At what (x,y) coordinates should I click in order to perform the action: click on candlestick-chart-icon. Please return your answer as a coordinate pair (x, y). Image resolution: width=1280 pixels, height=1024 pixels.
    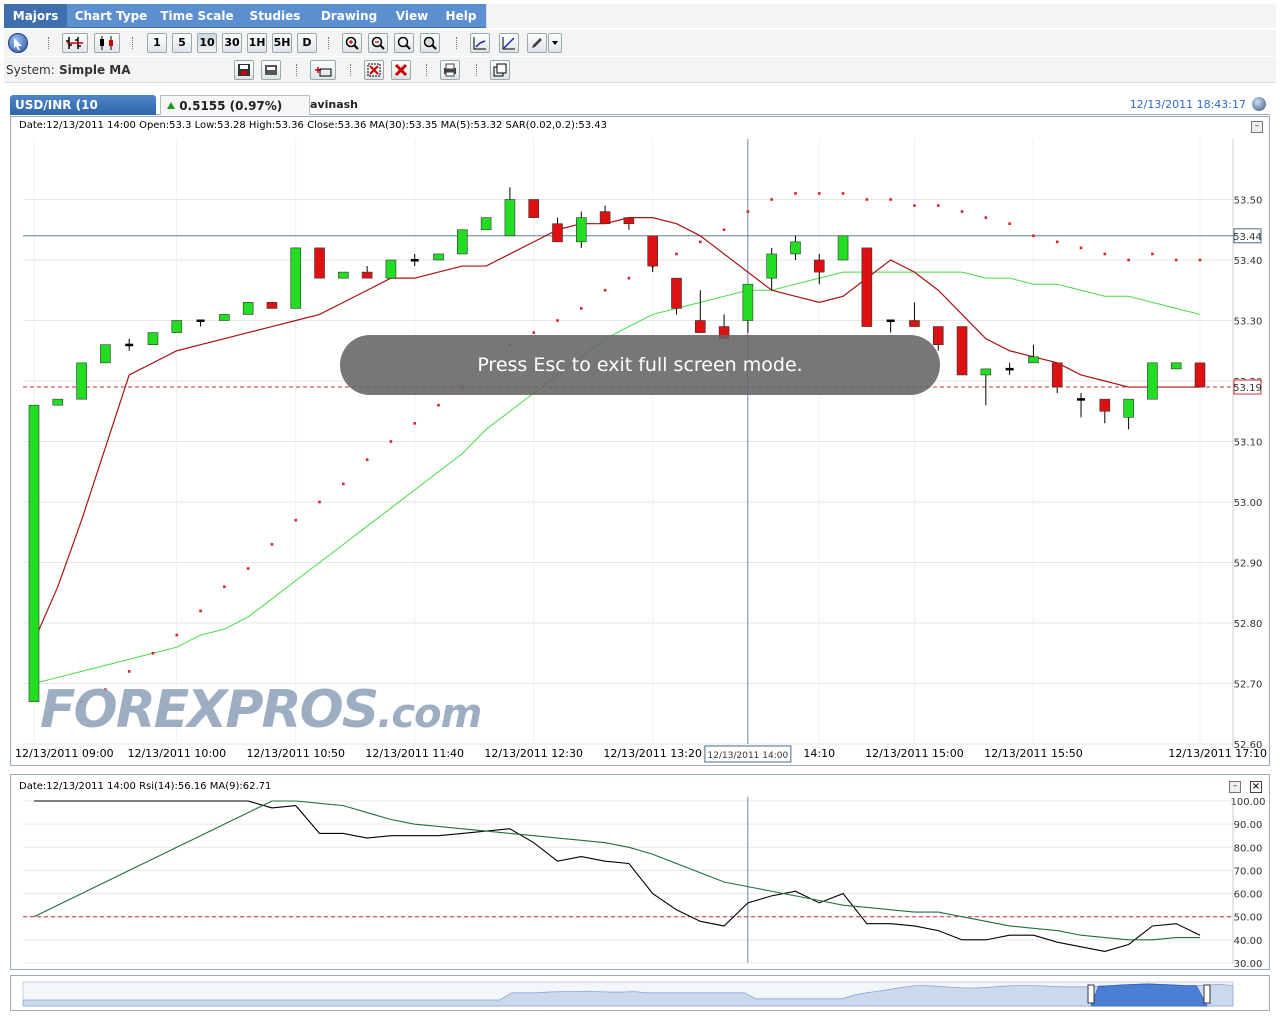
    Looking at the image, I should click on (107, 43).